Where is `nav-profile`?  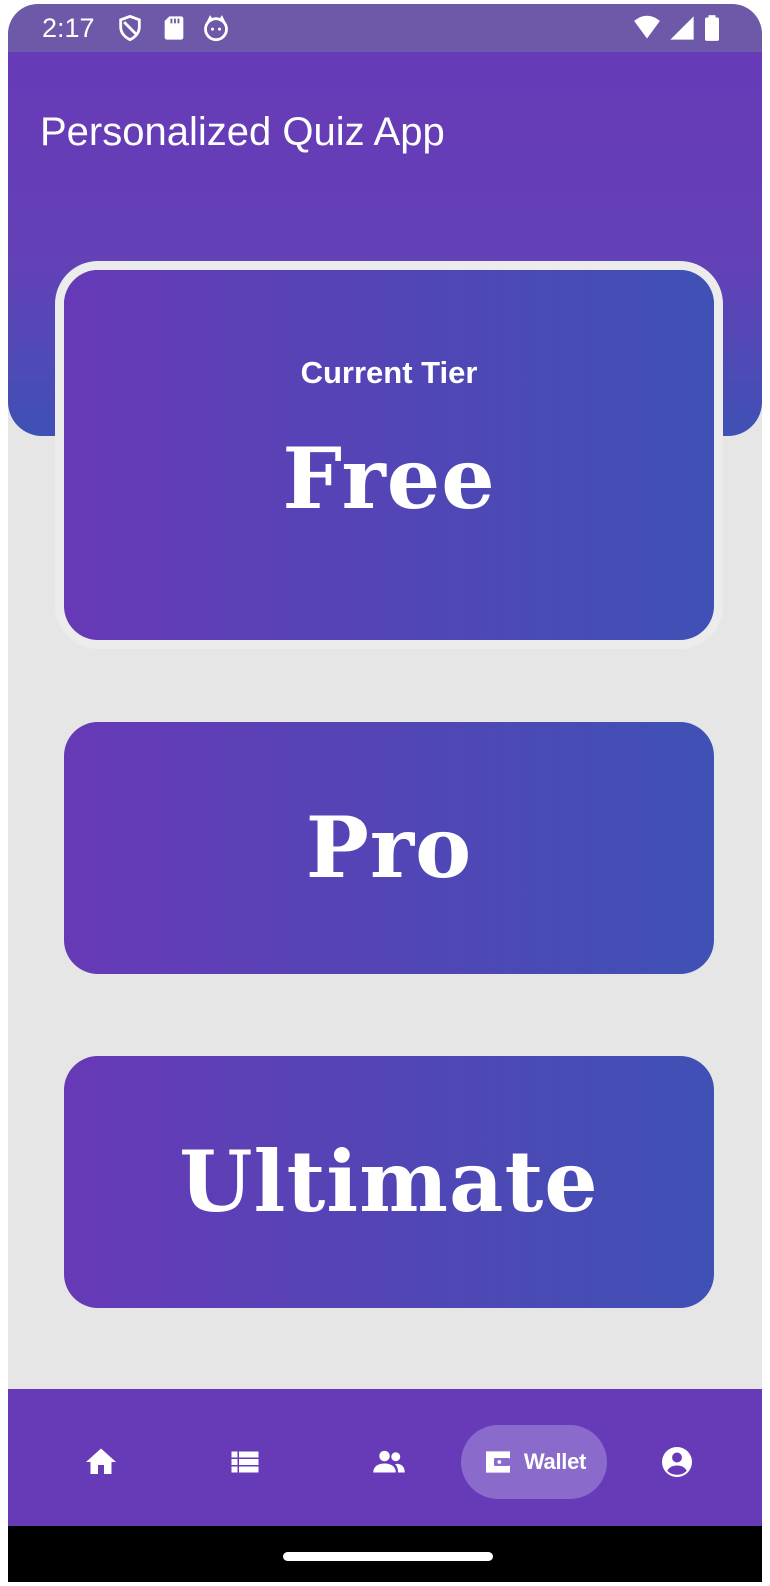
nav-profile is located at coordinates (677, 1462).